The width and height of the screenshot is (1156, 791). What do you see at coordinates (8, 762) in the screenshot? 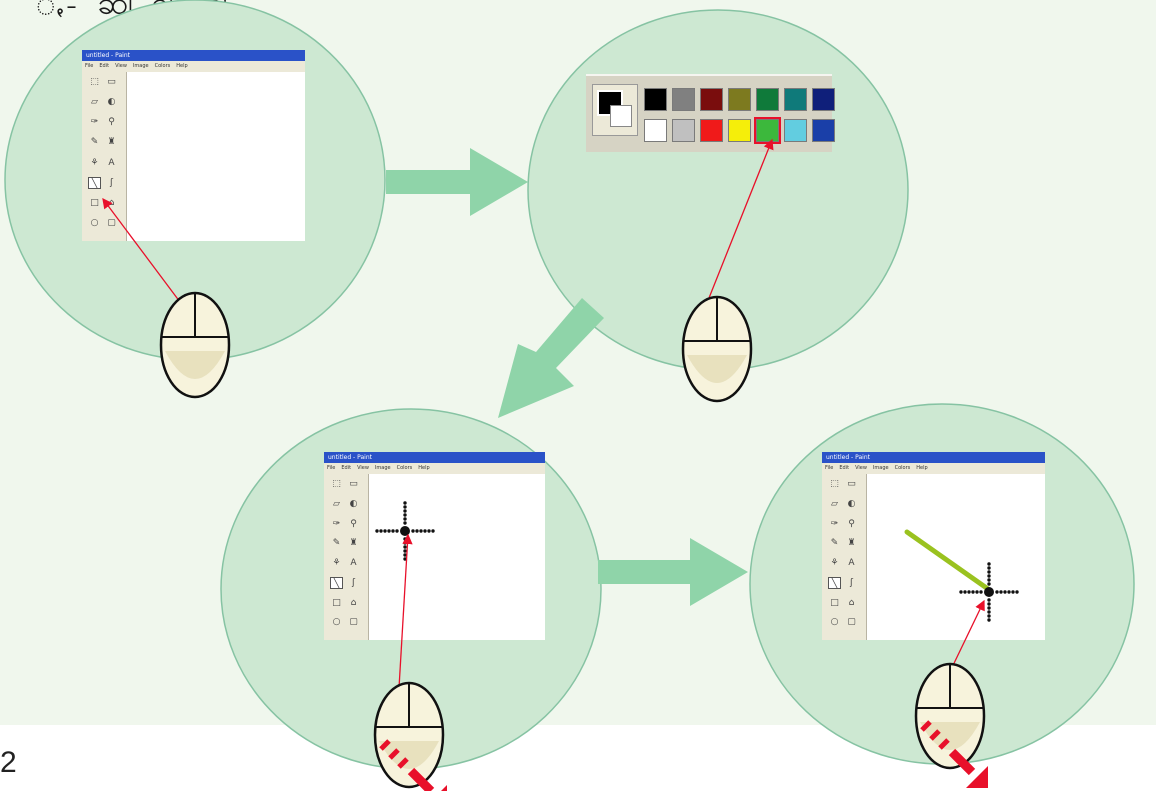
I see `page-number: 2` at bounding box center [8, 762].